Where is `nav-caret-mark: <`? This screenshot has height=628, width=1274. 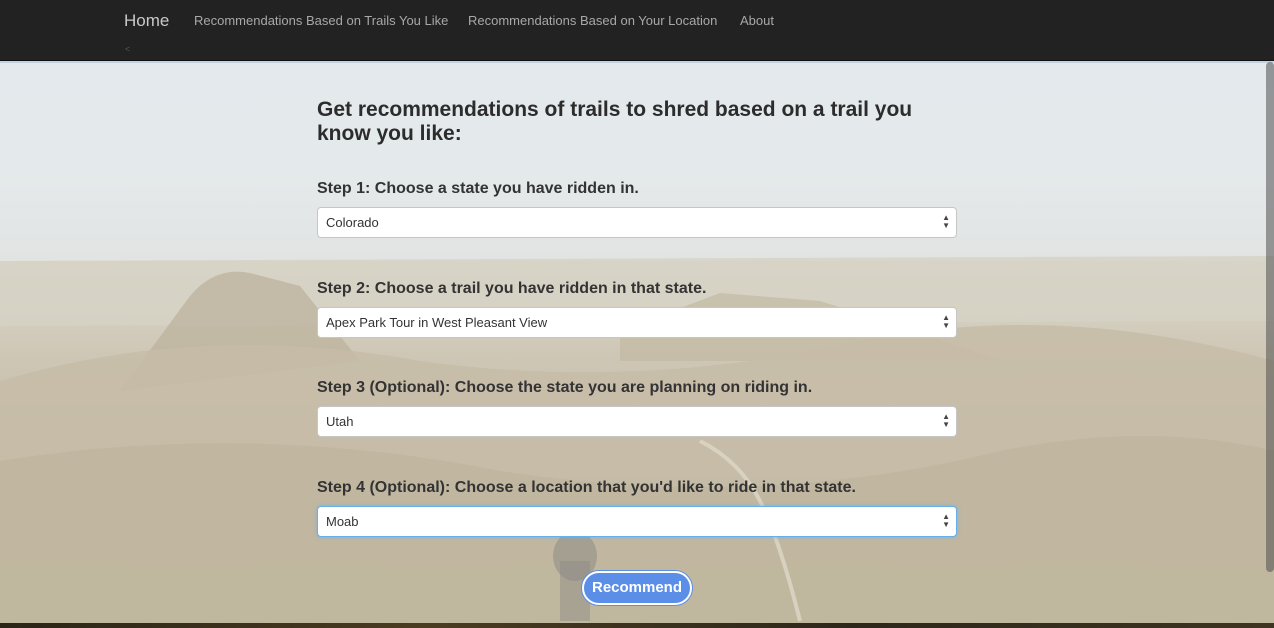 nav-caret-mark: < is located at coordinates (128, 49).